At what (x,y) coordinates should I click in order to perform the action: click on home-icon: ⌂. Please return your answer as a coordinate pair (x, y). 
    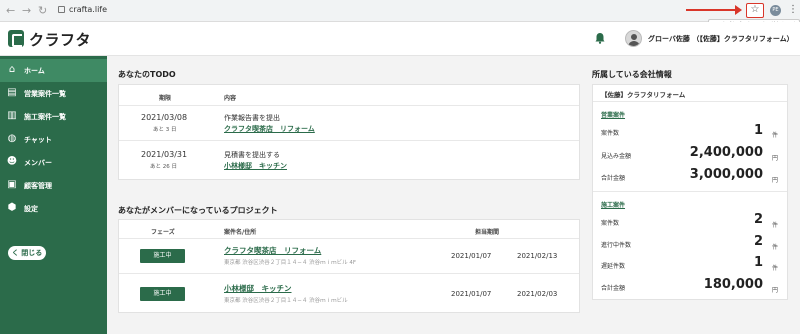
    Looking at the image, I should click on (12, 69).